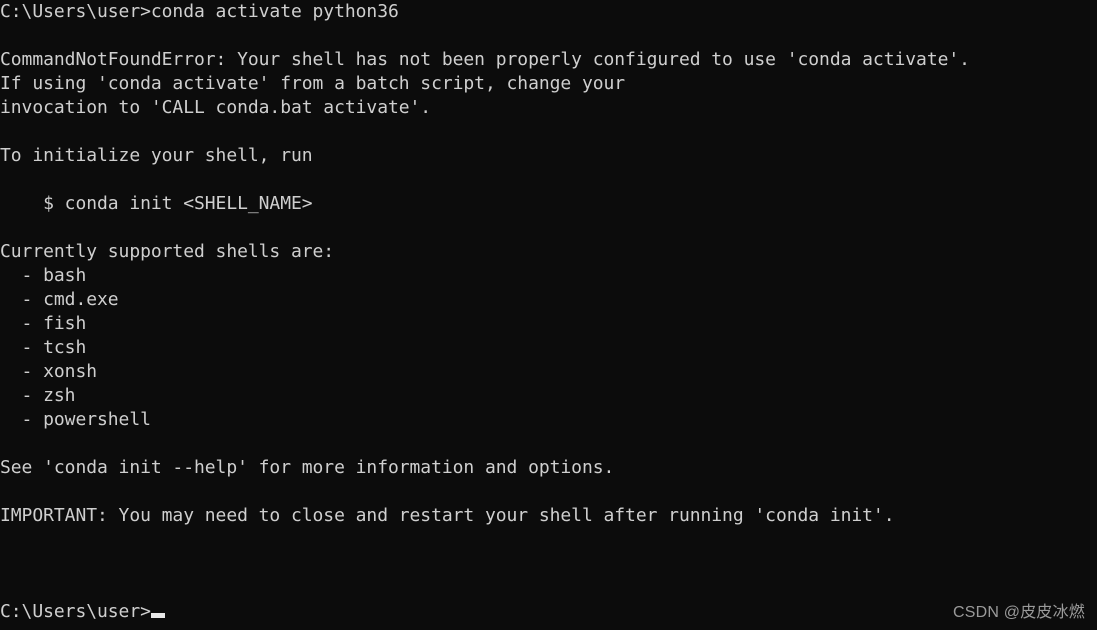 Image resolution: width=1097 pixels, height=630 pixels. I want to click on terminal-line-shell-bash: - bash, so click(43, 275).